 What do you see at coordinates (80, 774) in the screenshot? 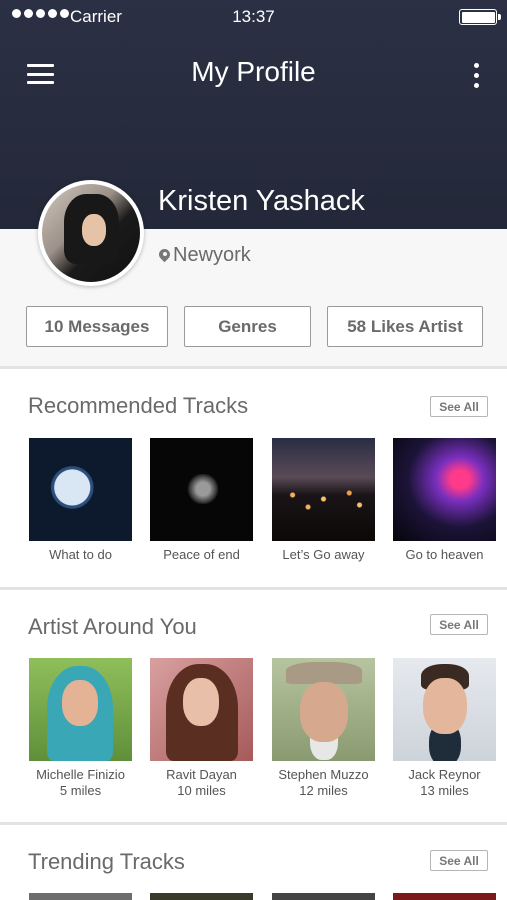
I see `artist-name: Michelle Finizio` at bounding box center [80, 774].